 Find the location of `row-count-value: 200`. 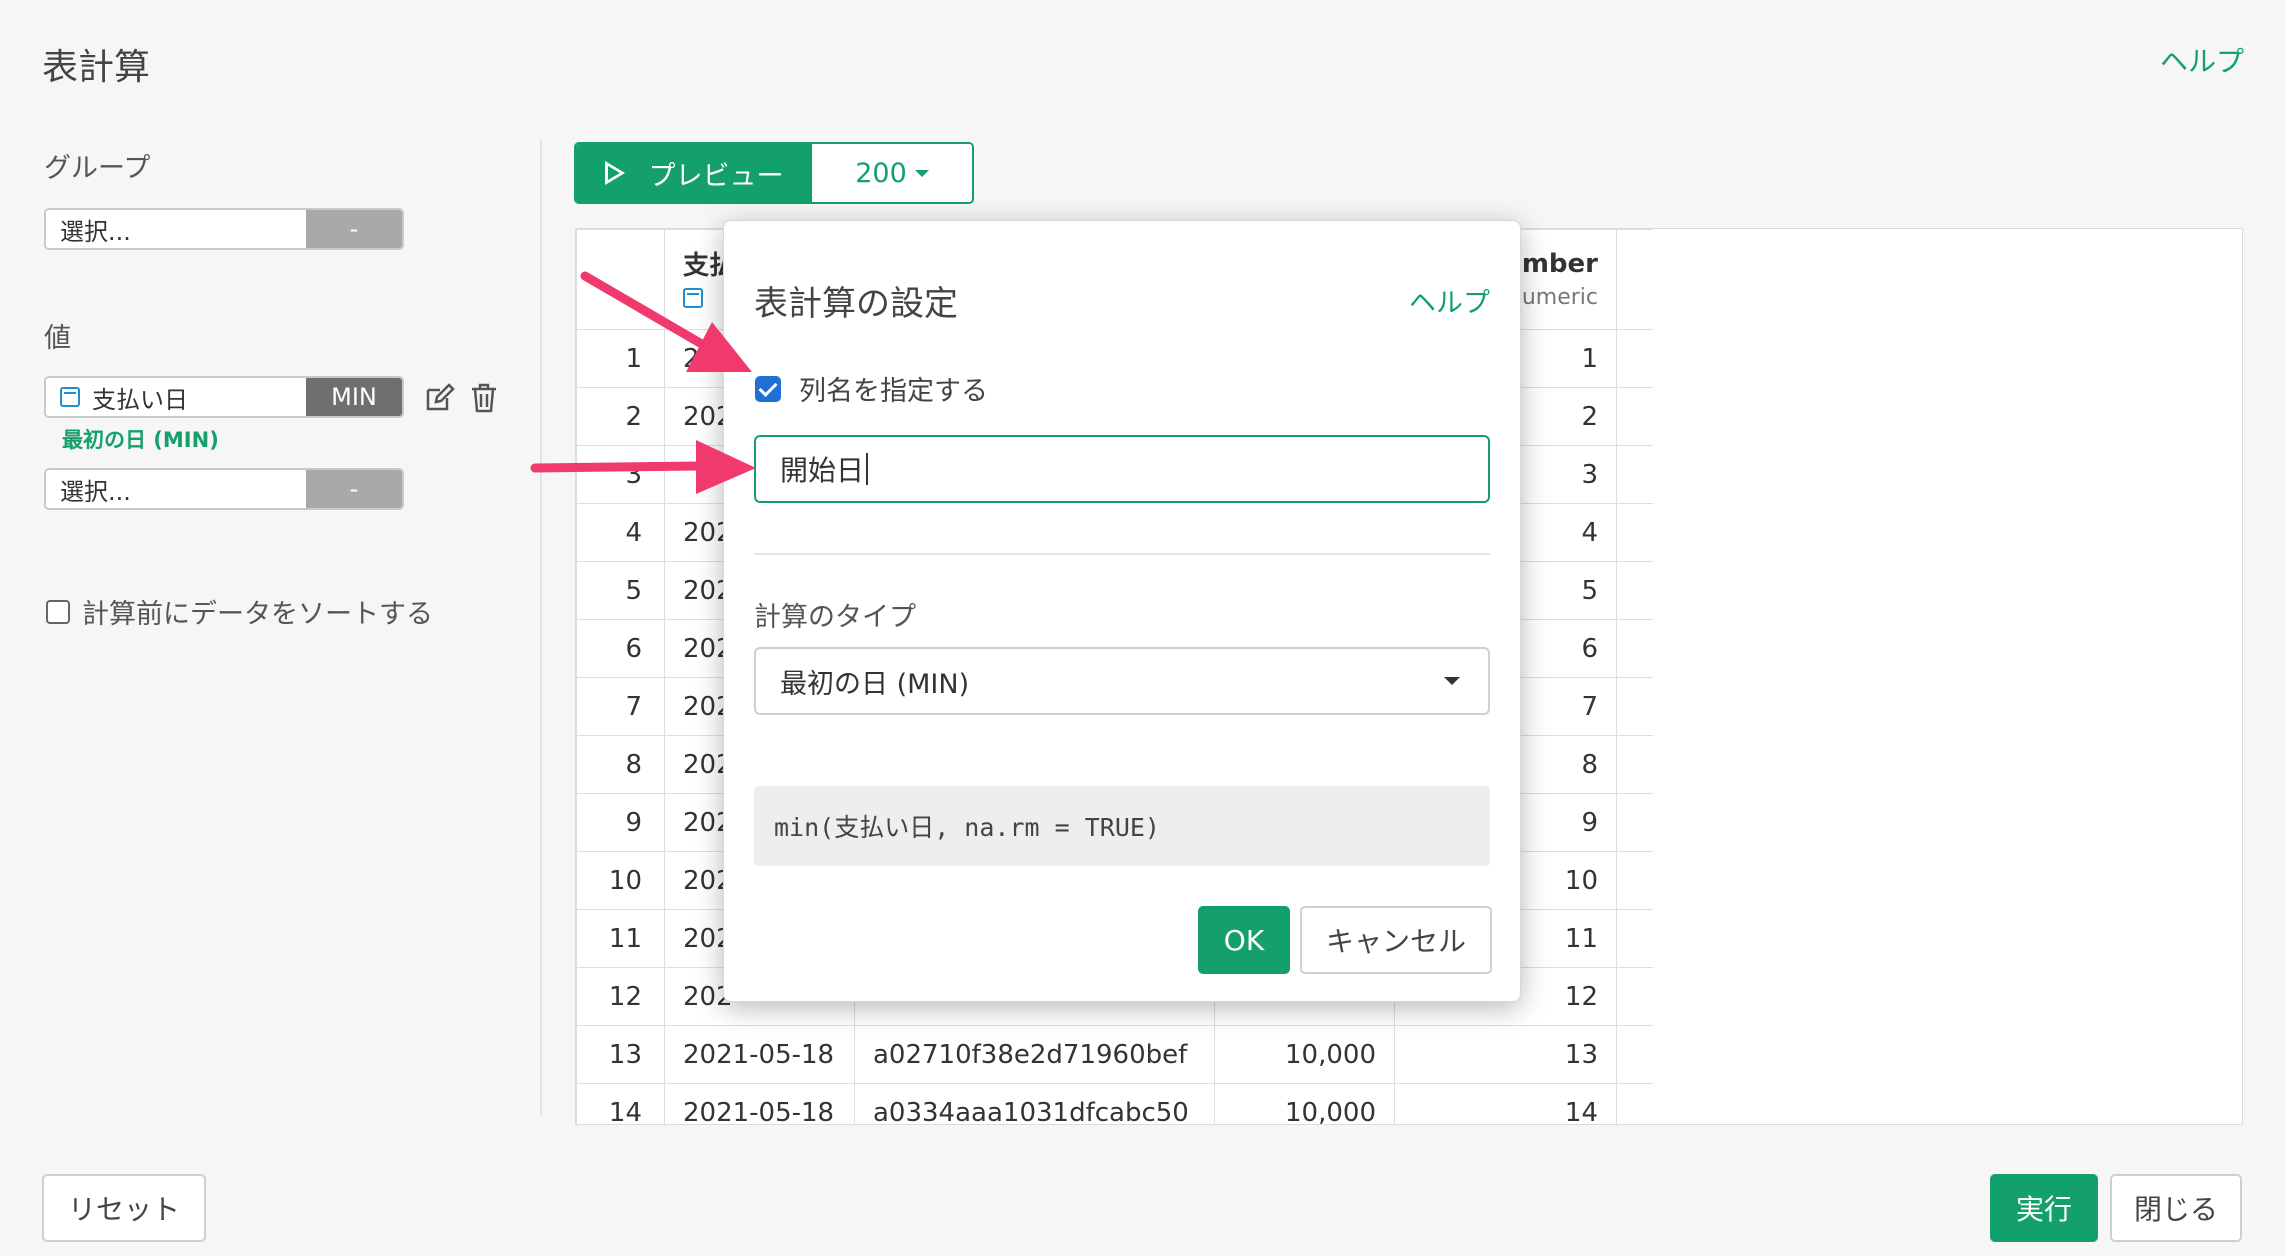

row-count-value: 200 is located at coordinates (881, 173).